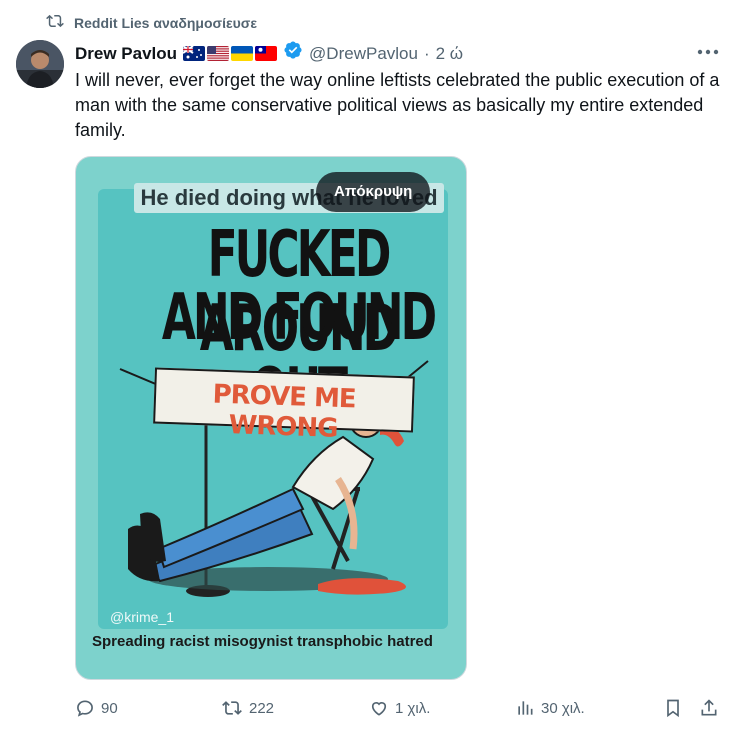  I want to click on author-handle: @DrewPavlou, so click(363, 54).